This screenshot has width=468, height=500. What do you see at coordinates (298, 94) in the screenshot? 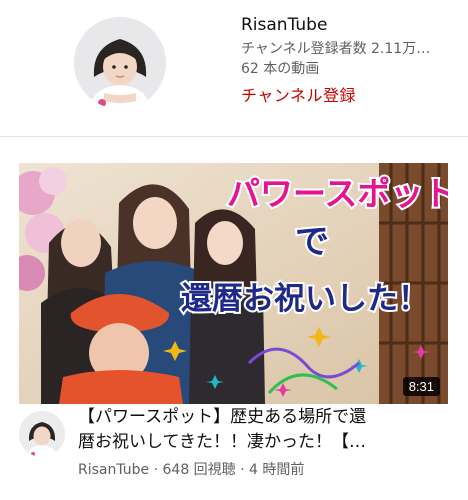
I see `subscribe-button: チャンネル登録` at bounding box center [298, 94].